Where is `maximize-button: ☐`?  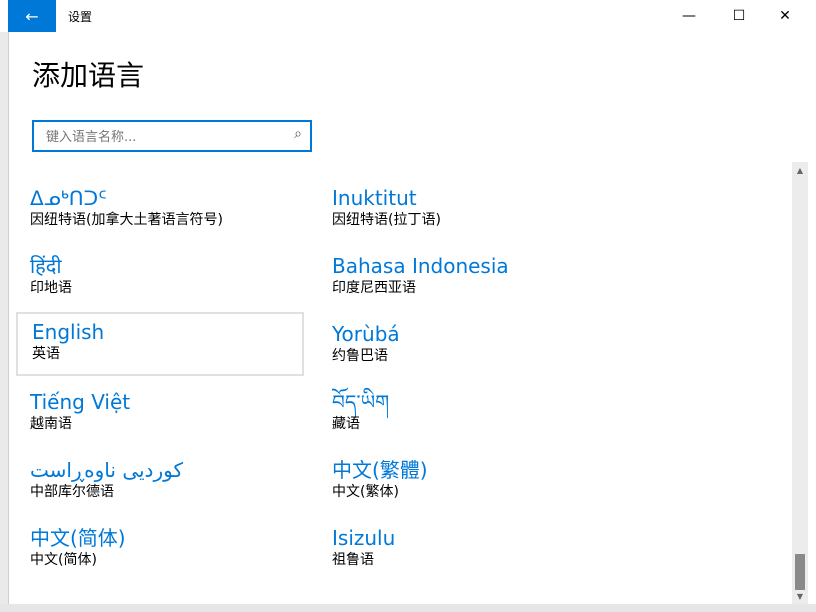 maximize-button: ☐ is located at coordinates (739, 16).